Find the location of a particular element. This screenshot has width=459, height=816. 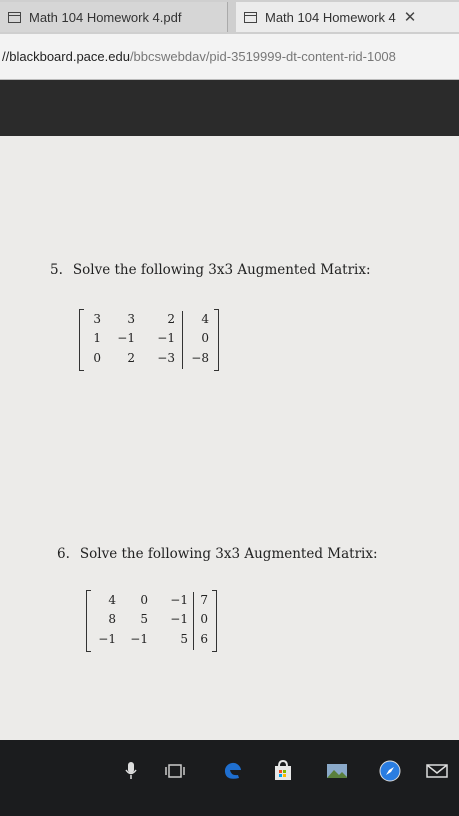

tab-homework-pdf: Math 104 Homework 4.pdf is located at coordinates (114, 17).